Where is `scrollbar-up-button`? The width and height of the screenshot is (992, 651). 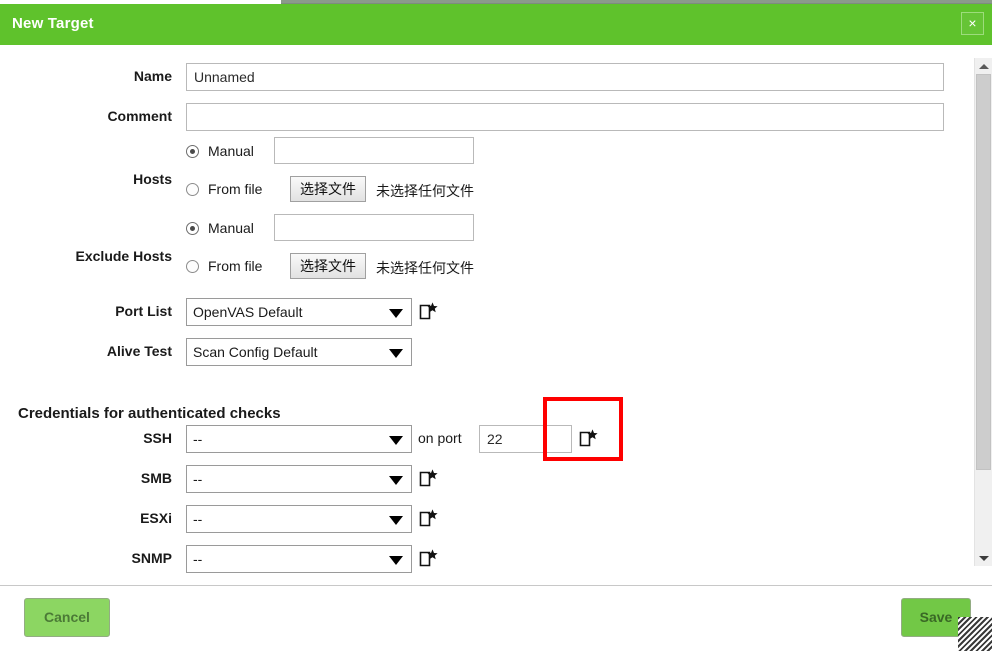
scrollbar-up-button is located at coordinates (983, 66).